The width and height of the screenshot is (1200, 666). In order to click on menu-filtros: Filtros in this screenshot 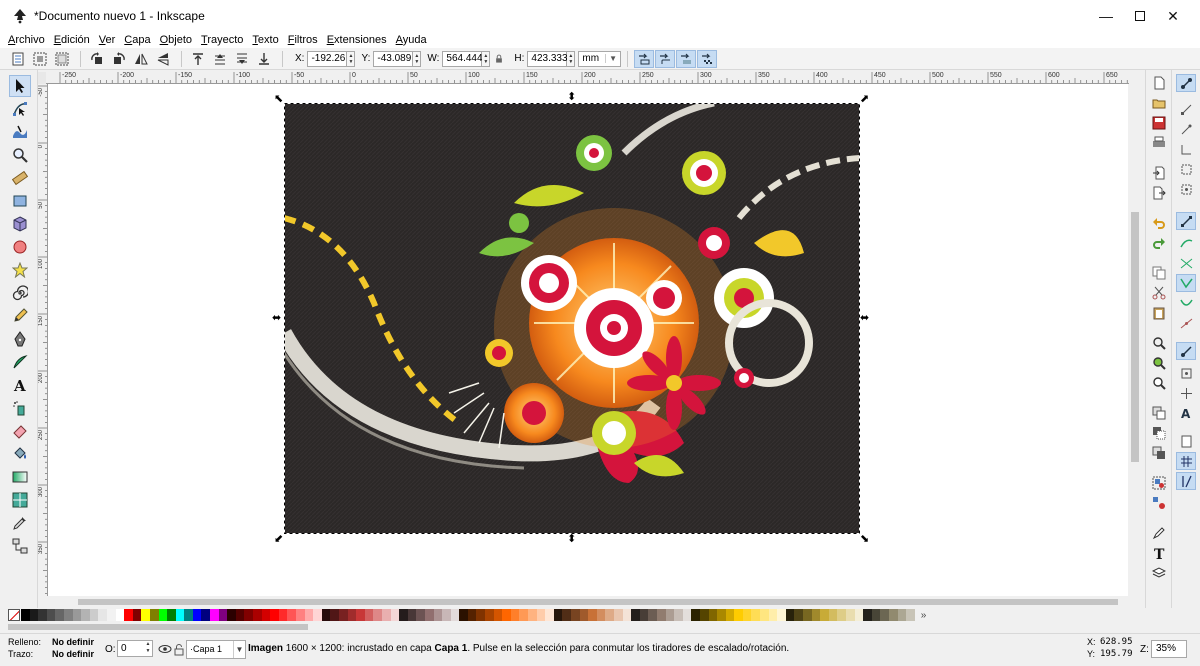, I will do `click(303, 40)`.